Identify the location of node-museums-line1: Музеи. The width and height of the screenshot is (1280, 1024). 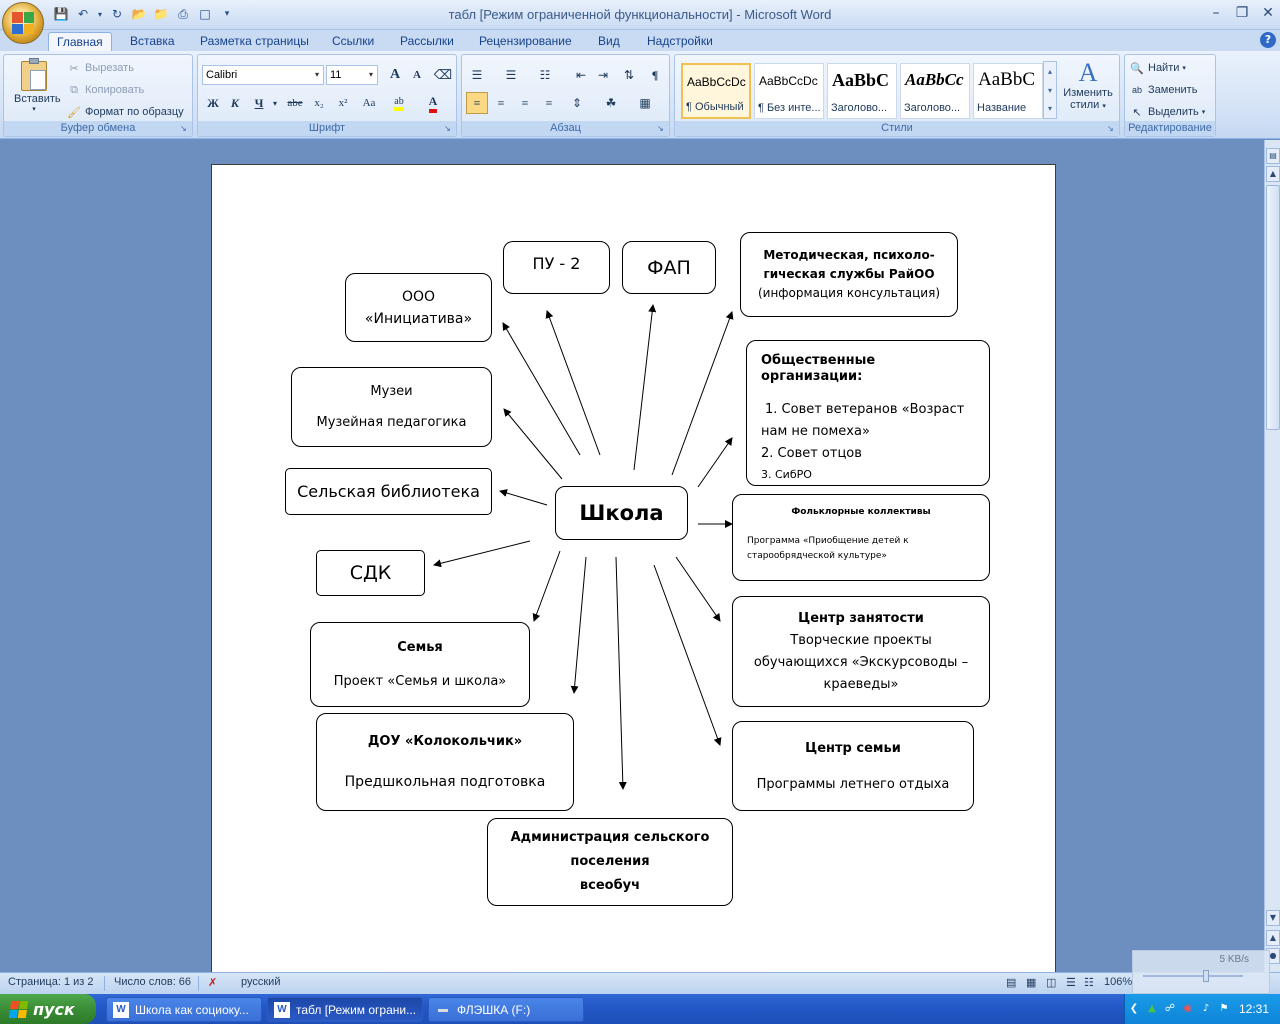
(391, 391).